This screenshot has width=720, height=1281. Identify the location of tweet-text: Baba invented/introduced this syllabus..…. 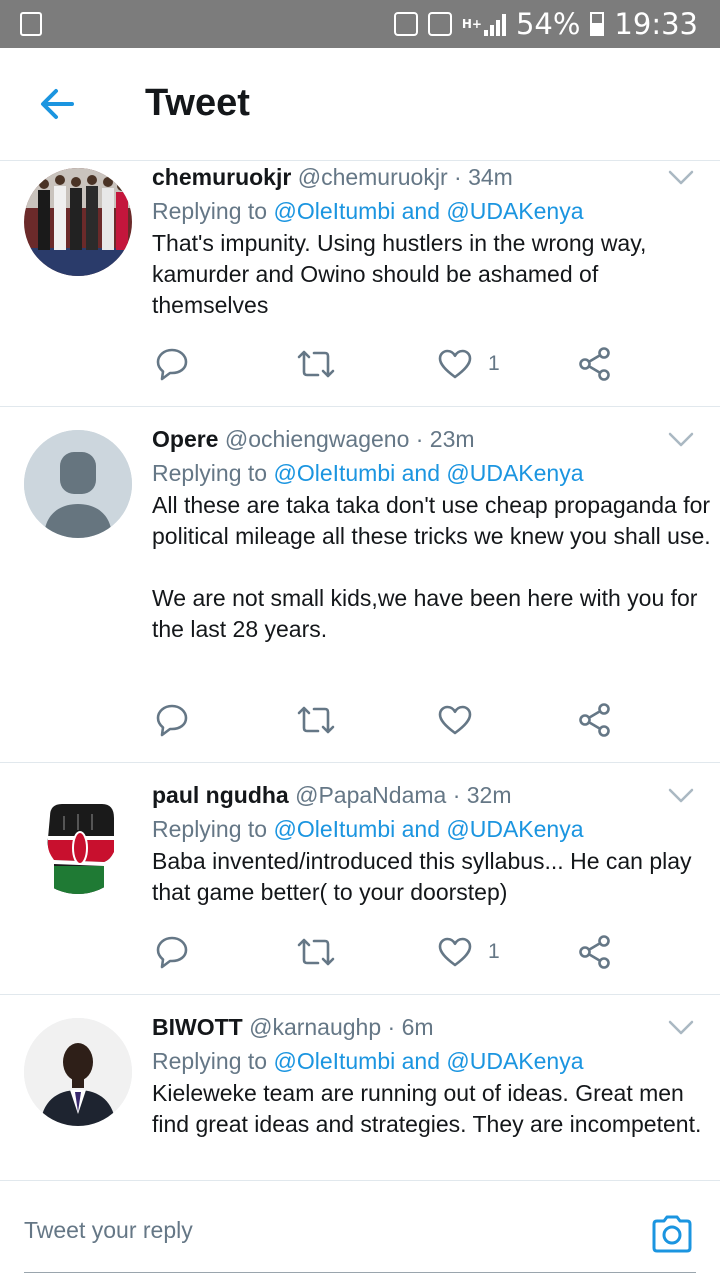
(425, 876).